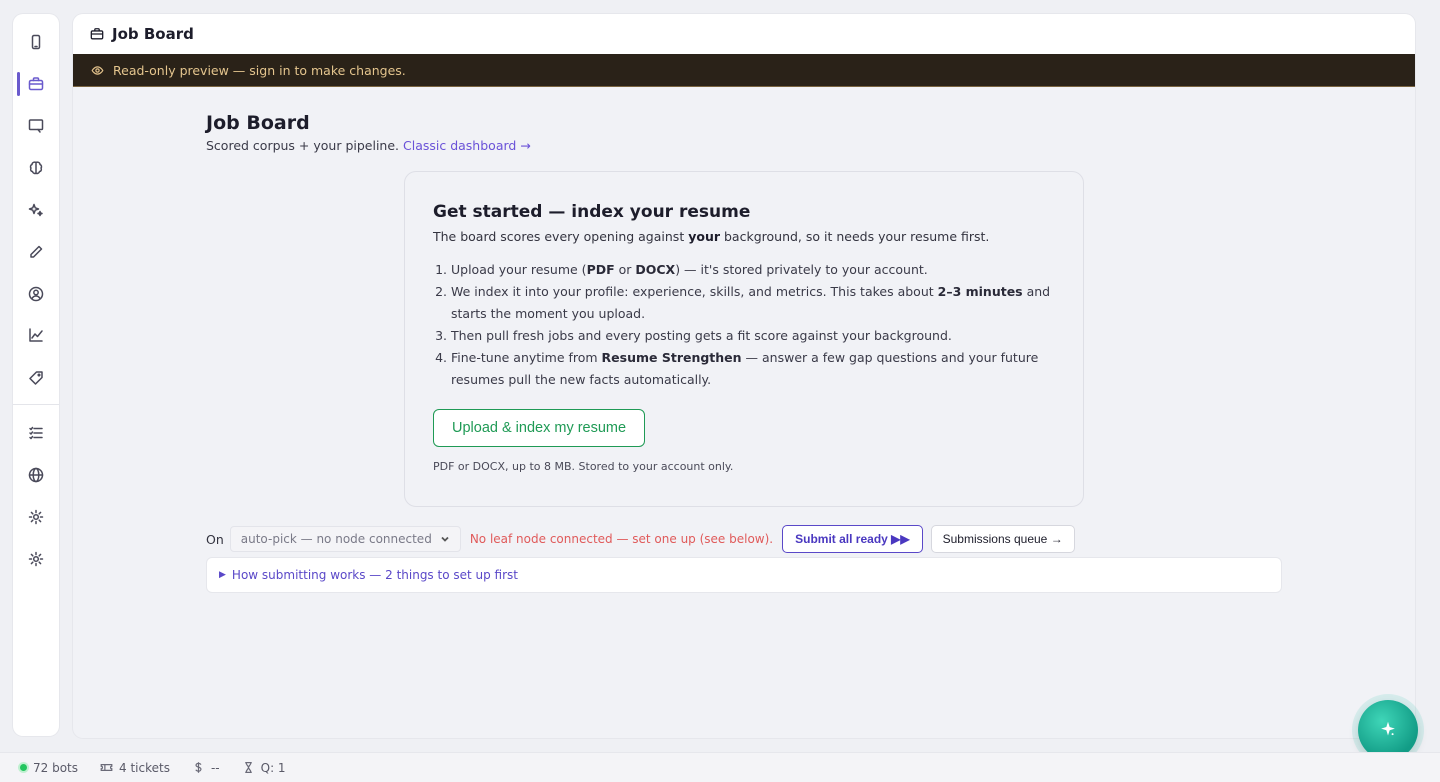 The height and width of the screenshot is (782, 1440). Describe the element at coordinates (23, 767) in the screenshot. I see `online-dot-icon` at that location.